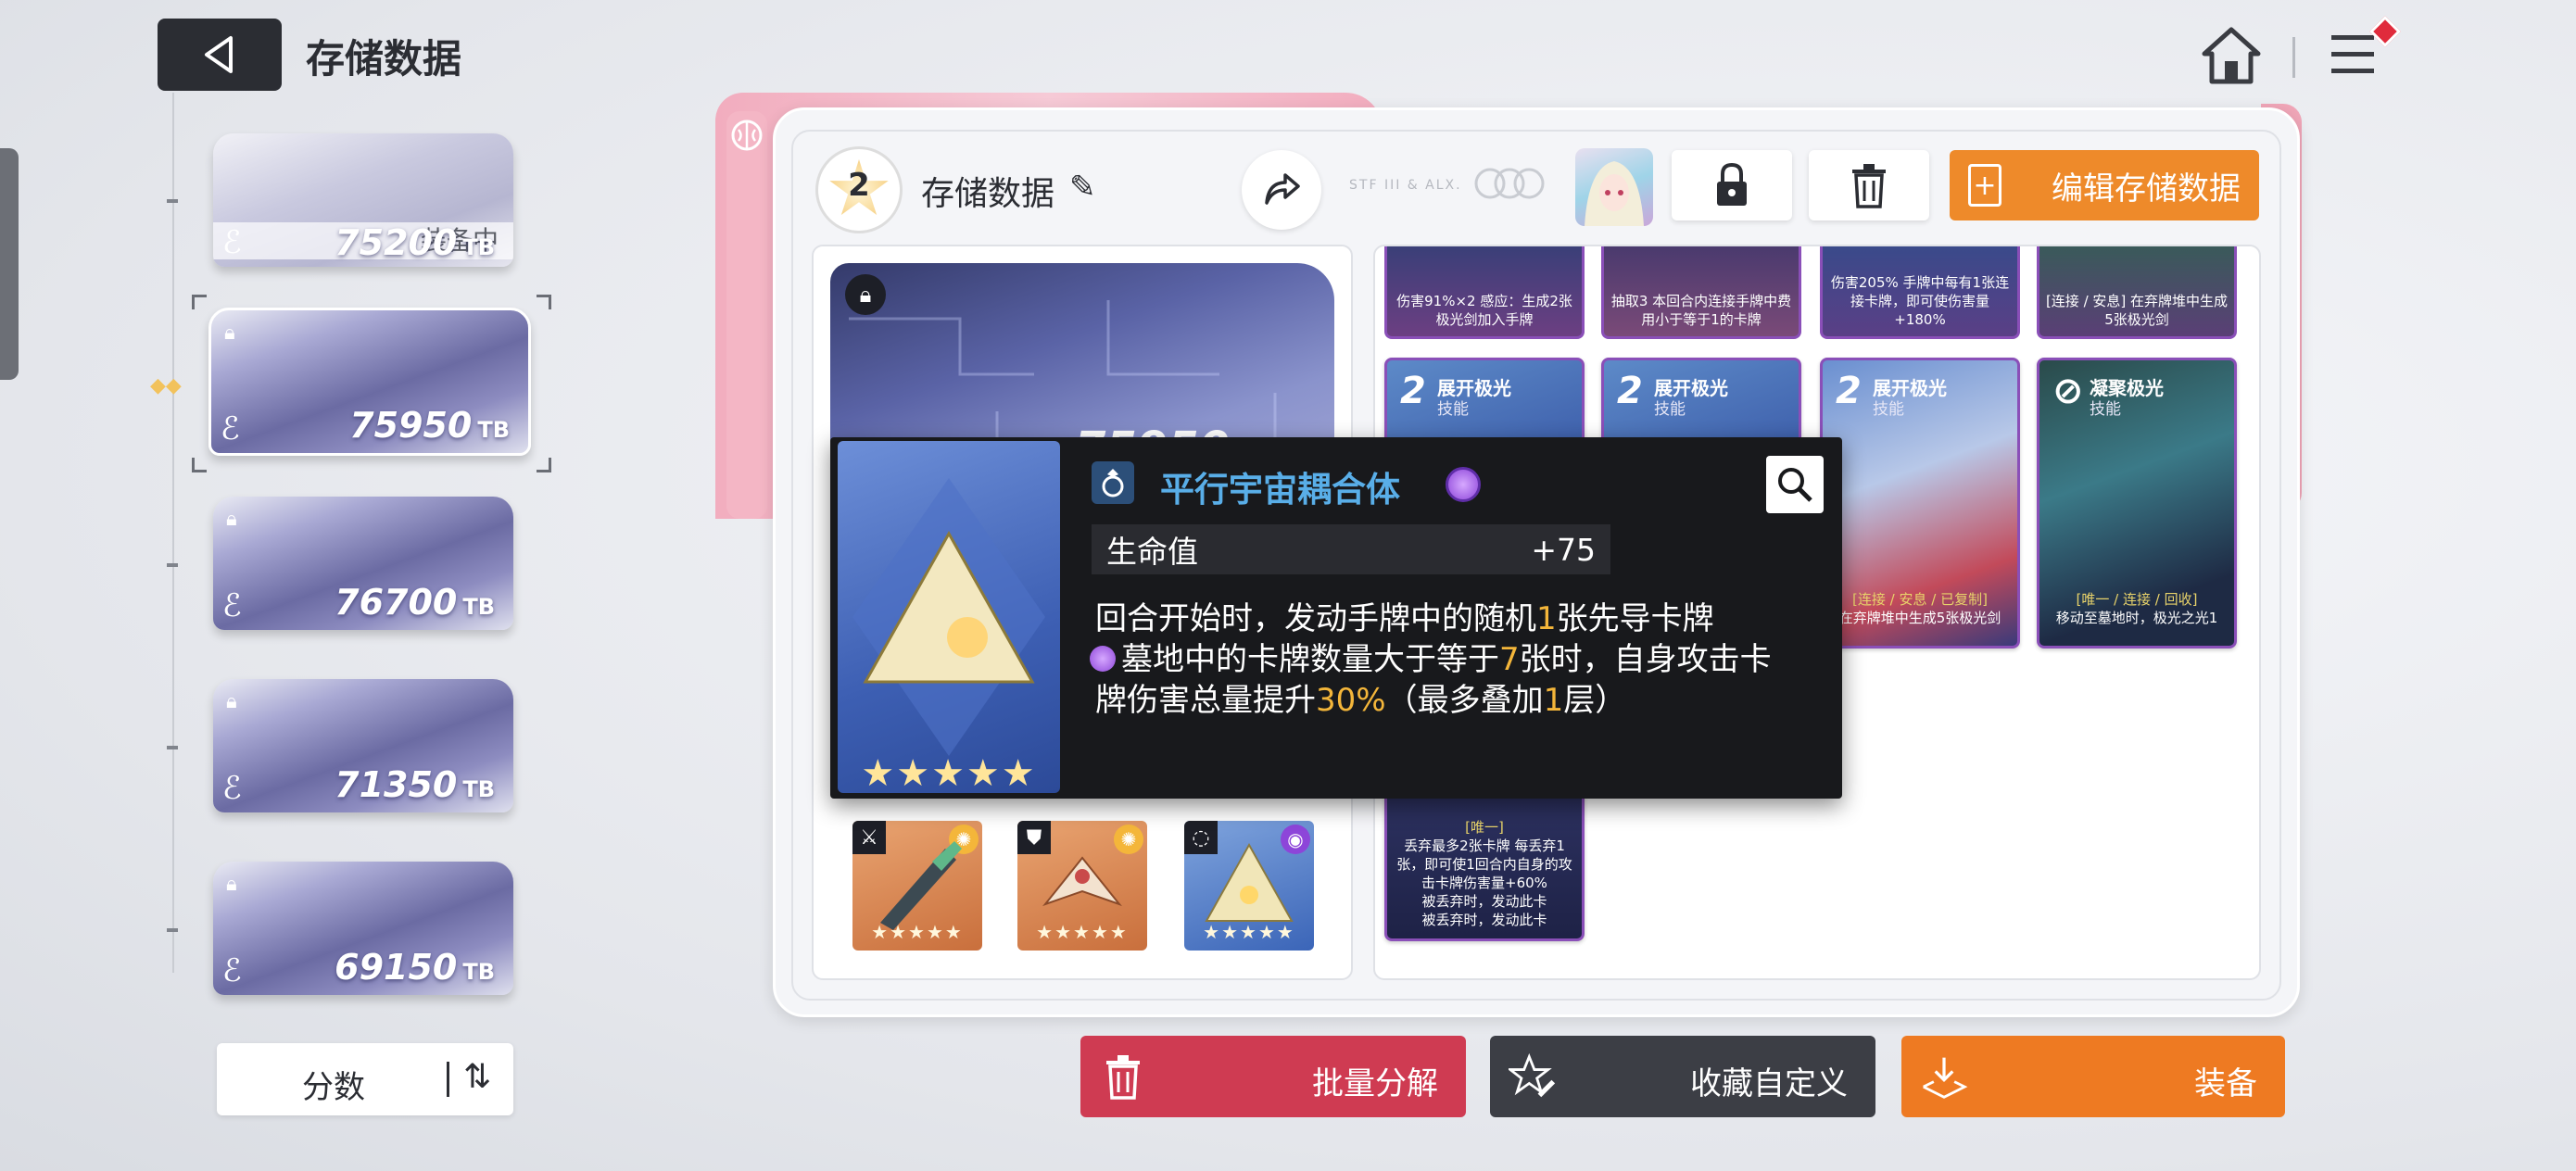 The height and width of the screenshot is (1171, 2576). I want to click on pyramid-icon, so click(948, 617).